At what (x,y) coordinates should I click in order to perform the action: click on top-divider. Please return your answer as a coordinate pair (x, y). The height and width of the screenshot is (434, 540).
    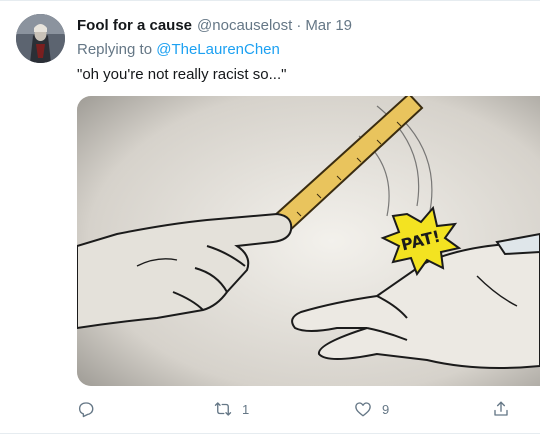
    Looking at the image, I should click on (270, 0).